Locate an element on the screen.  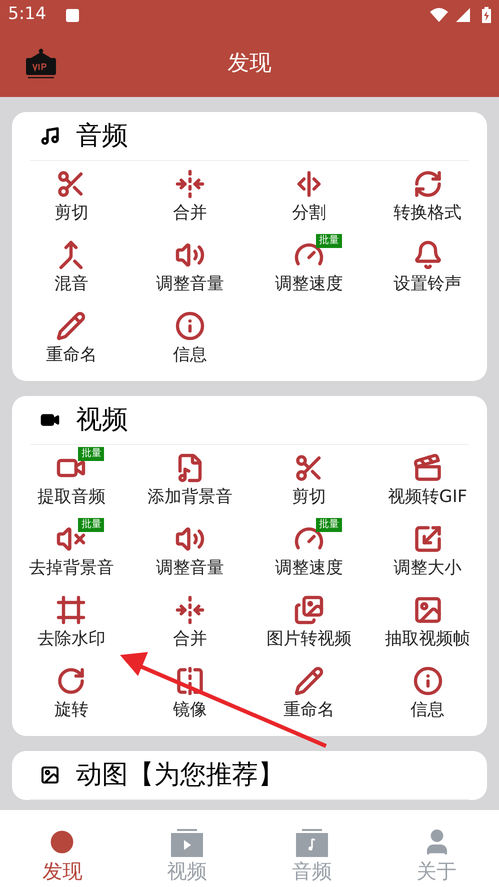
section-title: 音频 is located at coordinates (102, 136).